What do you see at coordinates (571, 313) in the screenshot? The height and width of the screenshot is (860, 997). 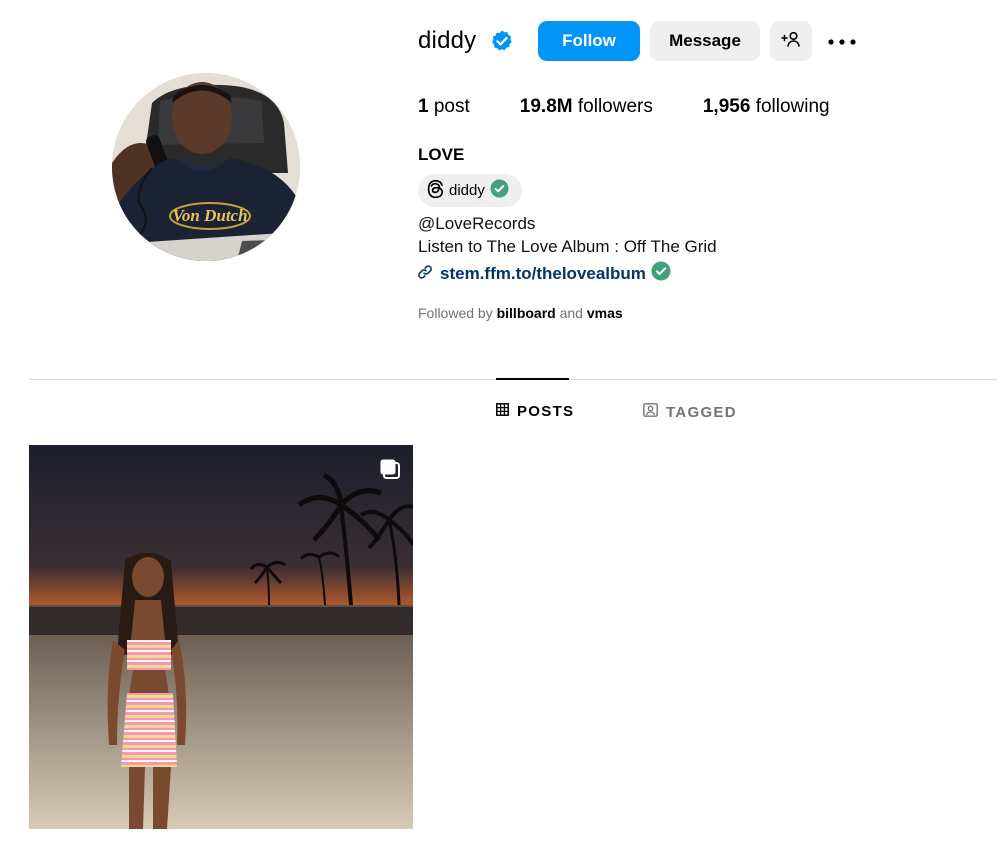 I see `followed-by-conjunction: and` at bounding box center [571, 313].